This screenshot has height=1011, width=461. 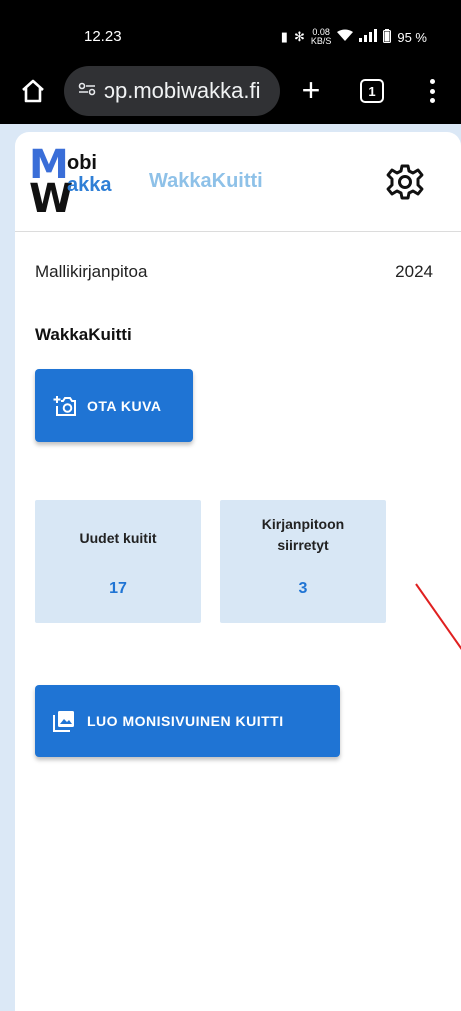 What do you see at coordinates (87, 91) in the screenshot?
I see `site-settings-icon` at bounding box center [87, 91].